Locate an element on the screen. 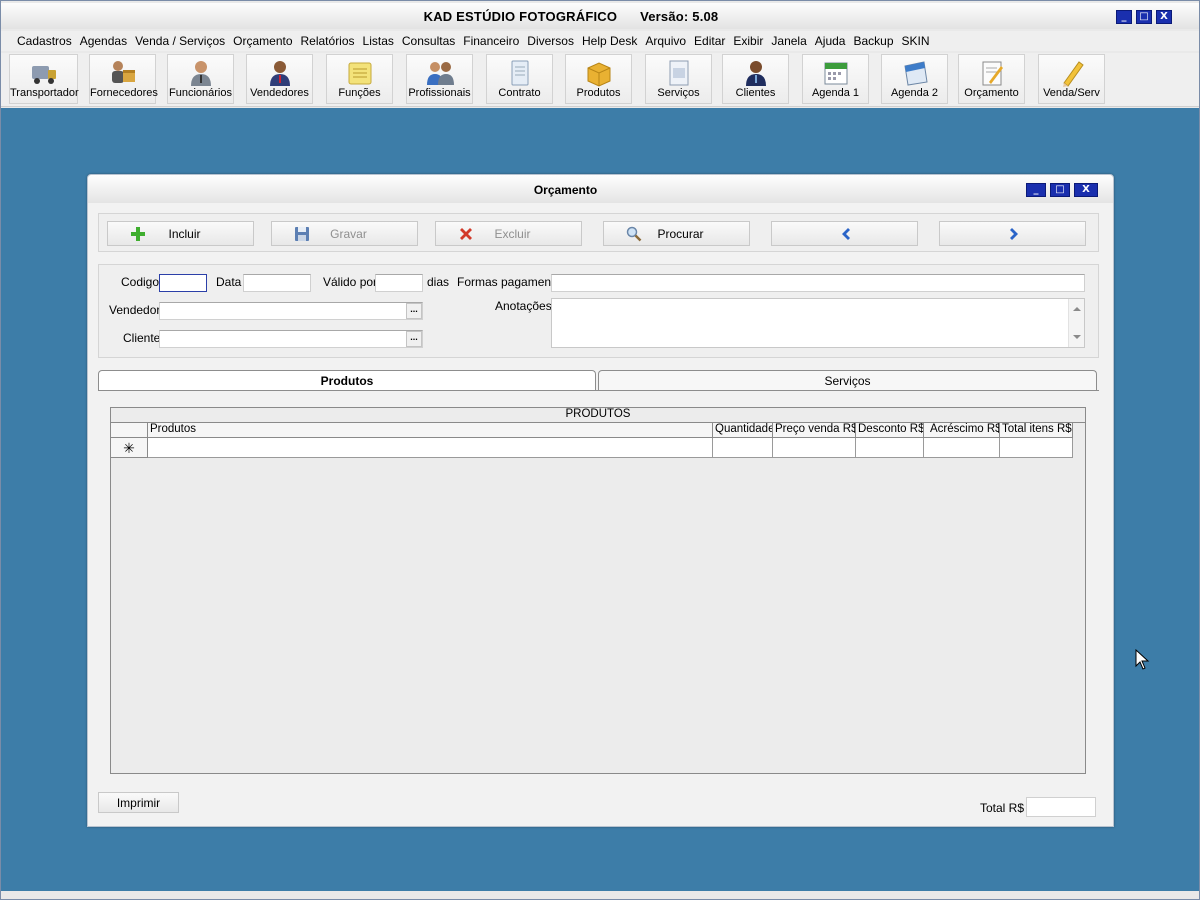 The height and width of the screenshot is (900, 1200). app-name: KAD ESTÚDIO FOTOGRÁFICO is located at coordinates (520, 16).